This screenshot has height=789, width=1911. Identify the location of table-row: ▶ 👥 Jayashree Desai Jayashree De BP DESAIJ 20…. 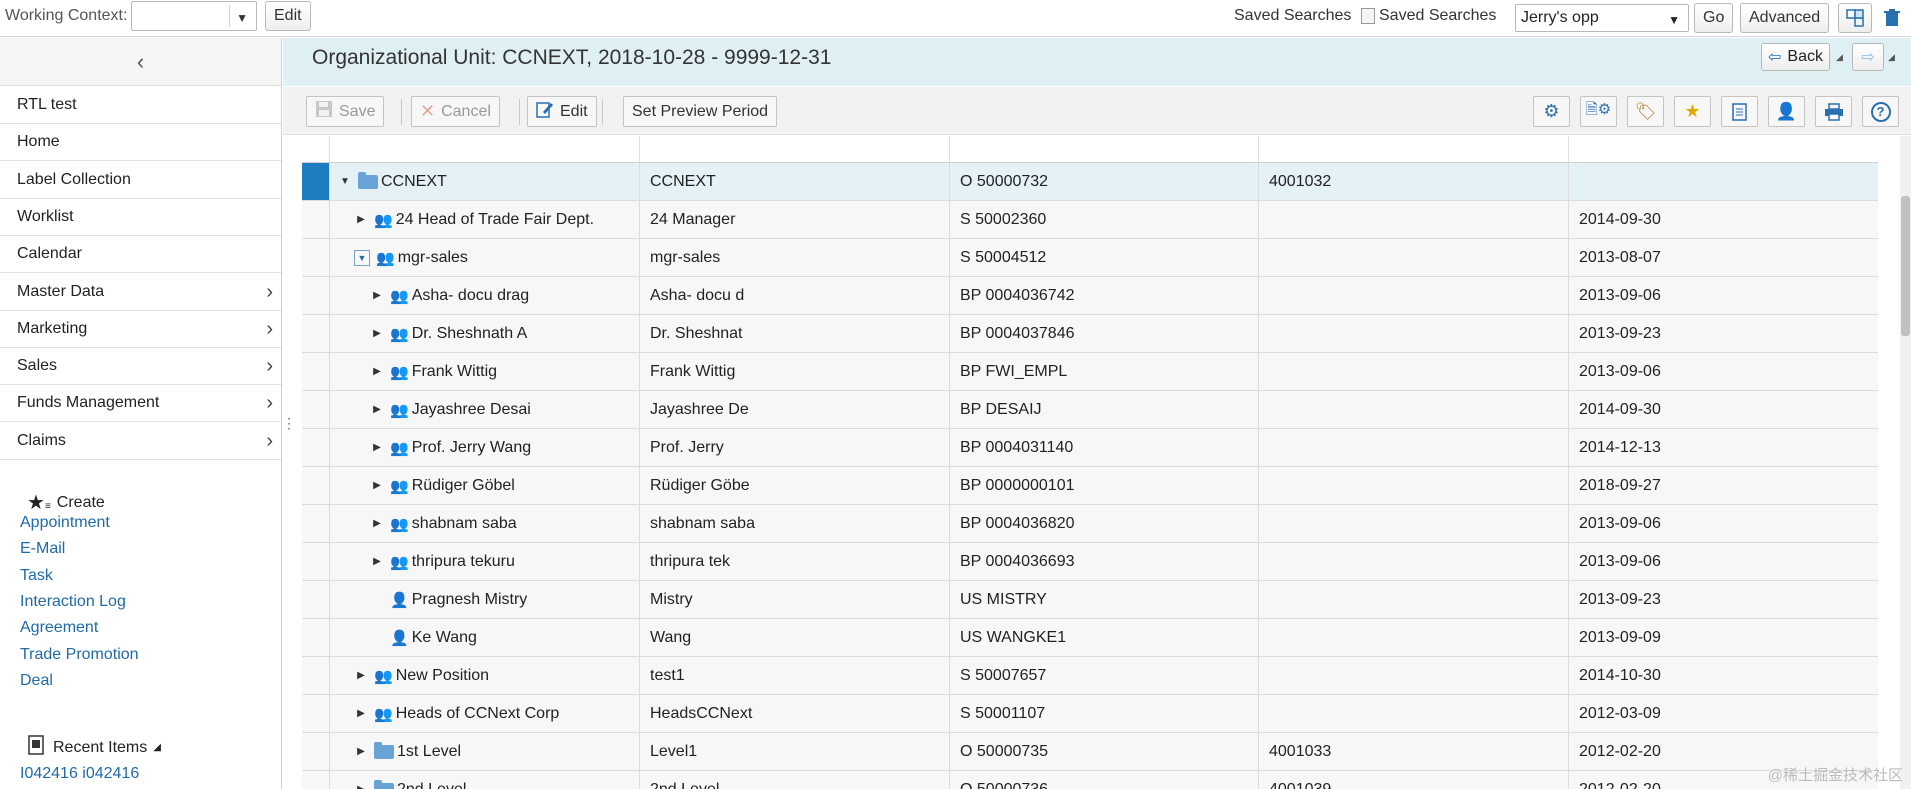
(1090, 410).